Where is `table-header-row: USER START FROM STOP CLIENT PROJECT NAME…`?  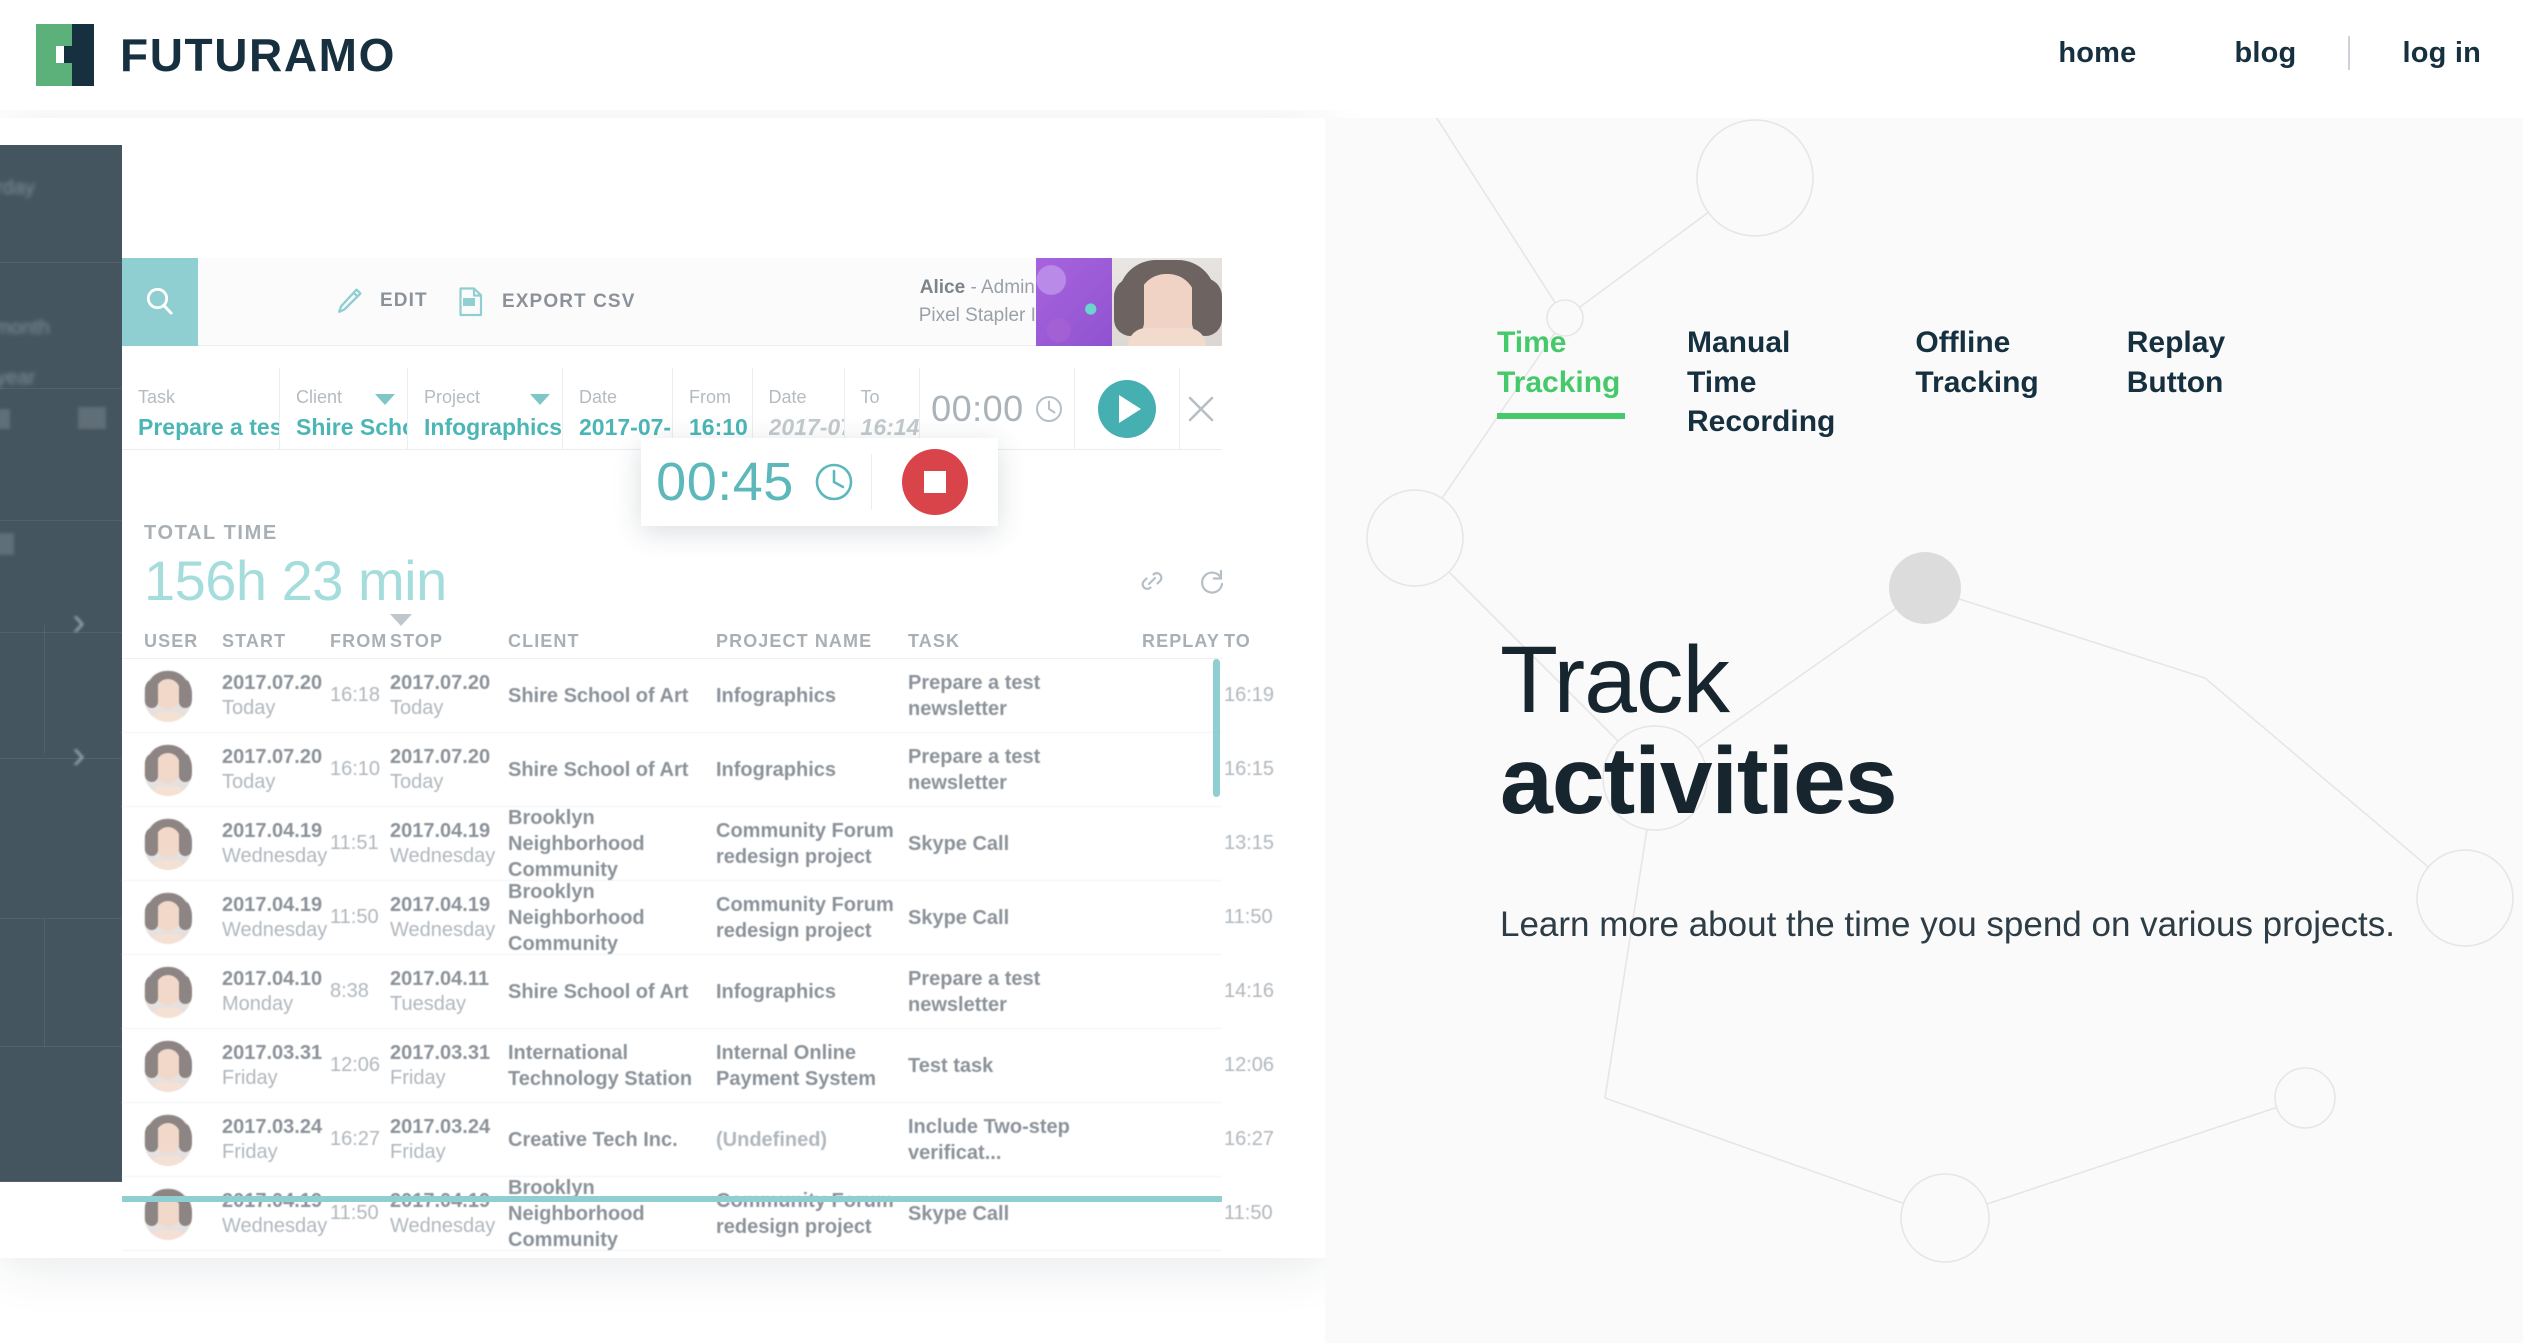 table-header-row: USER START FROM STOP CLIENT PROJECT NAME… is located at coordinates (686, 636).